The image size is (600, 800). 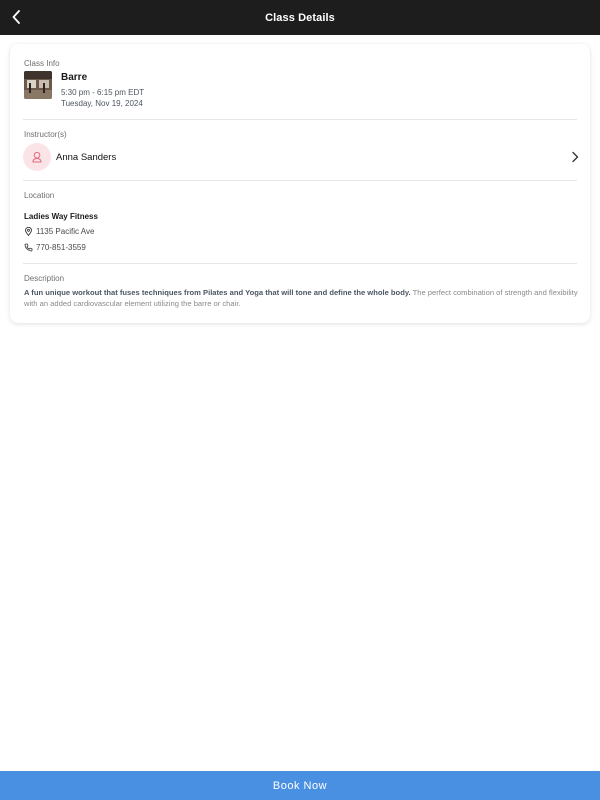 I want to click on book-now-button: Book Now, so click(x=300, y=785).